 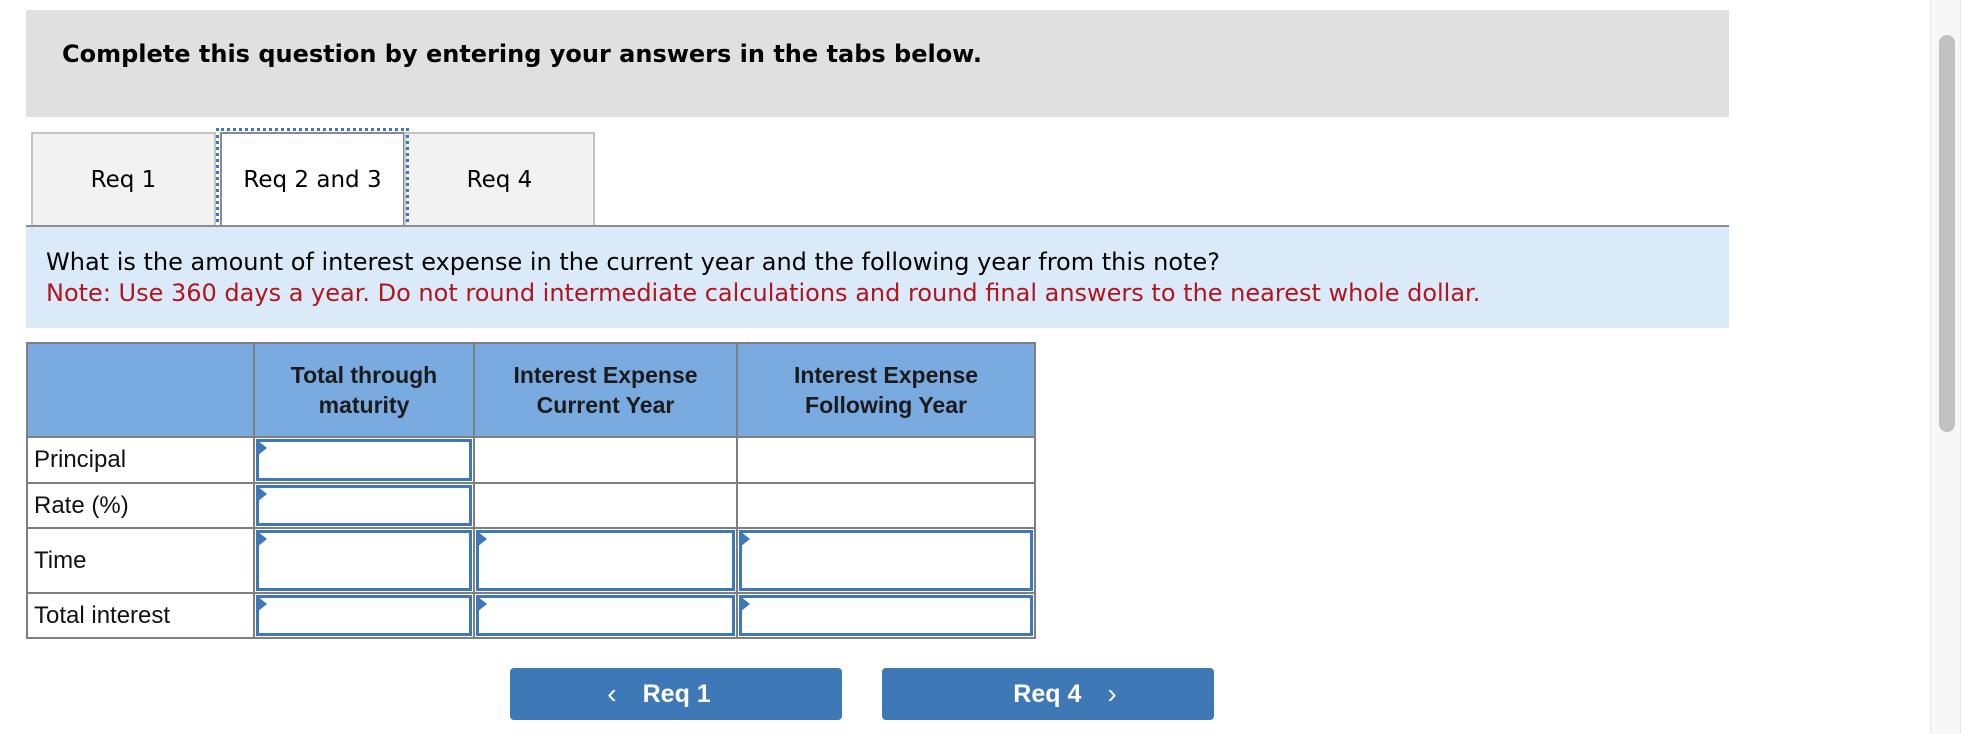 I want to click on principal-following-year-cell, so click(x=886, y=460).